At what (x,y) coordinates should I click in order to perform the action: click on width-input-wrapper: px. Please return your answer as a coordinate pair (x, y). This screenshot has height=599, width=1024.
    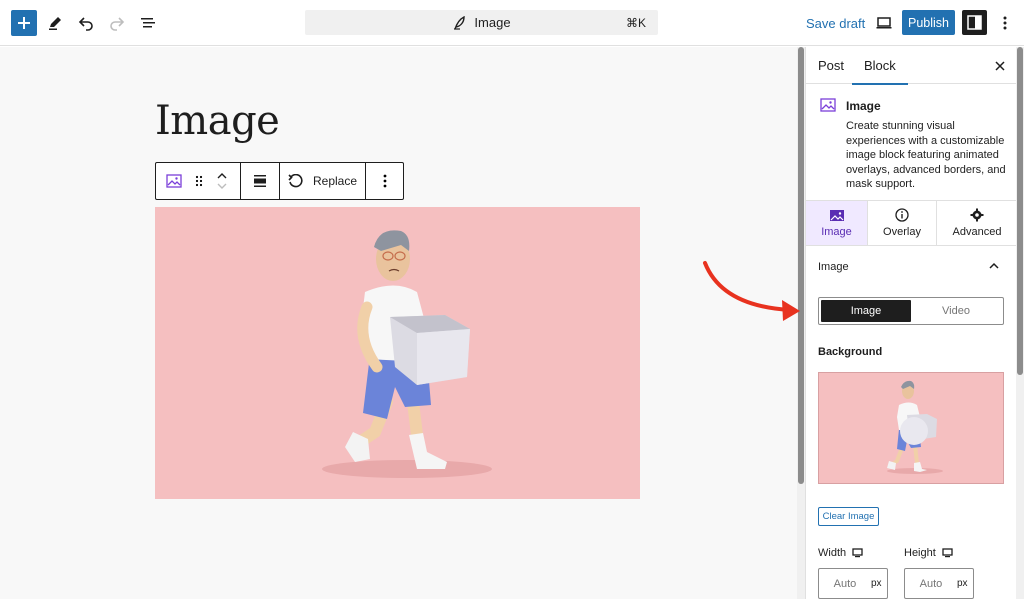
    Looking at the image, I should click on (853, 583).